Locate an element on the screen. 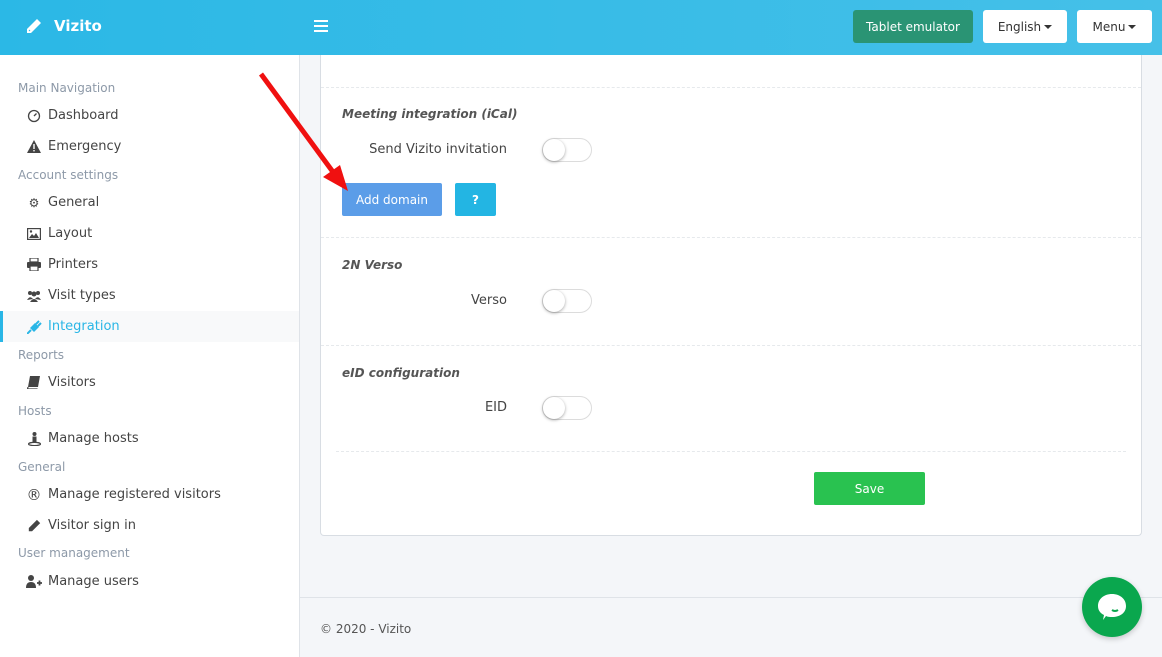  nav-header-account: Account settings is located at coordinates (68, 175).